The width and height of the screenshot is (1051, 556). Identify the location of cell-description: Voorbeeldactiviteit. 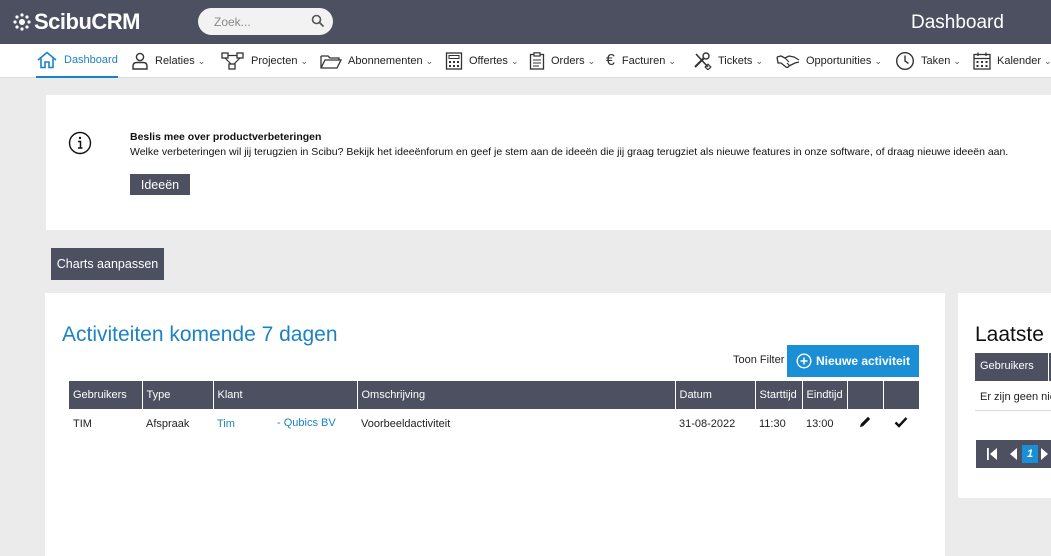
(406, 423).